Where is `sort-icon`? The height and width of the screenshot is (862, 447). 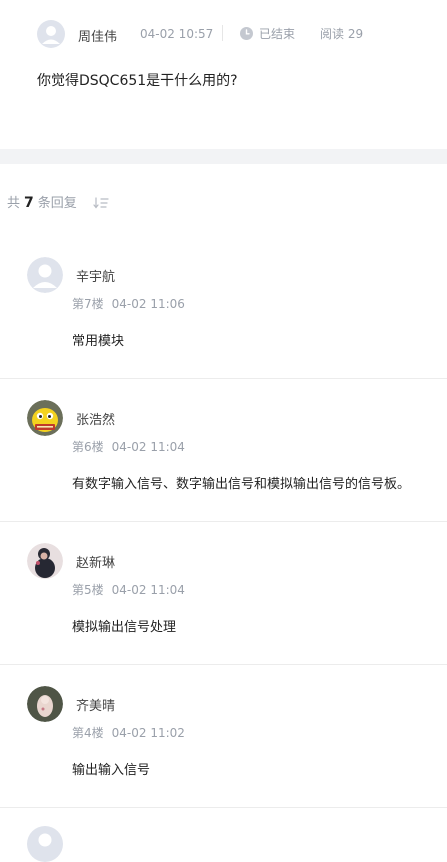
sort-icon is located at coordinates (101, 205).